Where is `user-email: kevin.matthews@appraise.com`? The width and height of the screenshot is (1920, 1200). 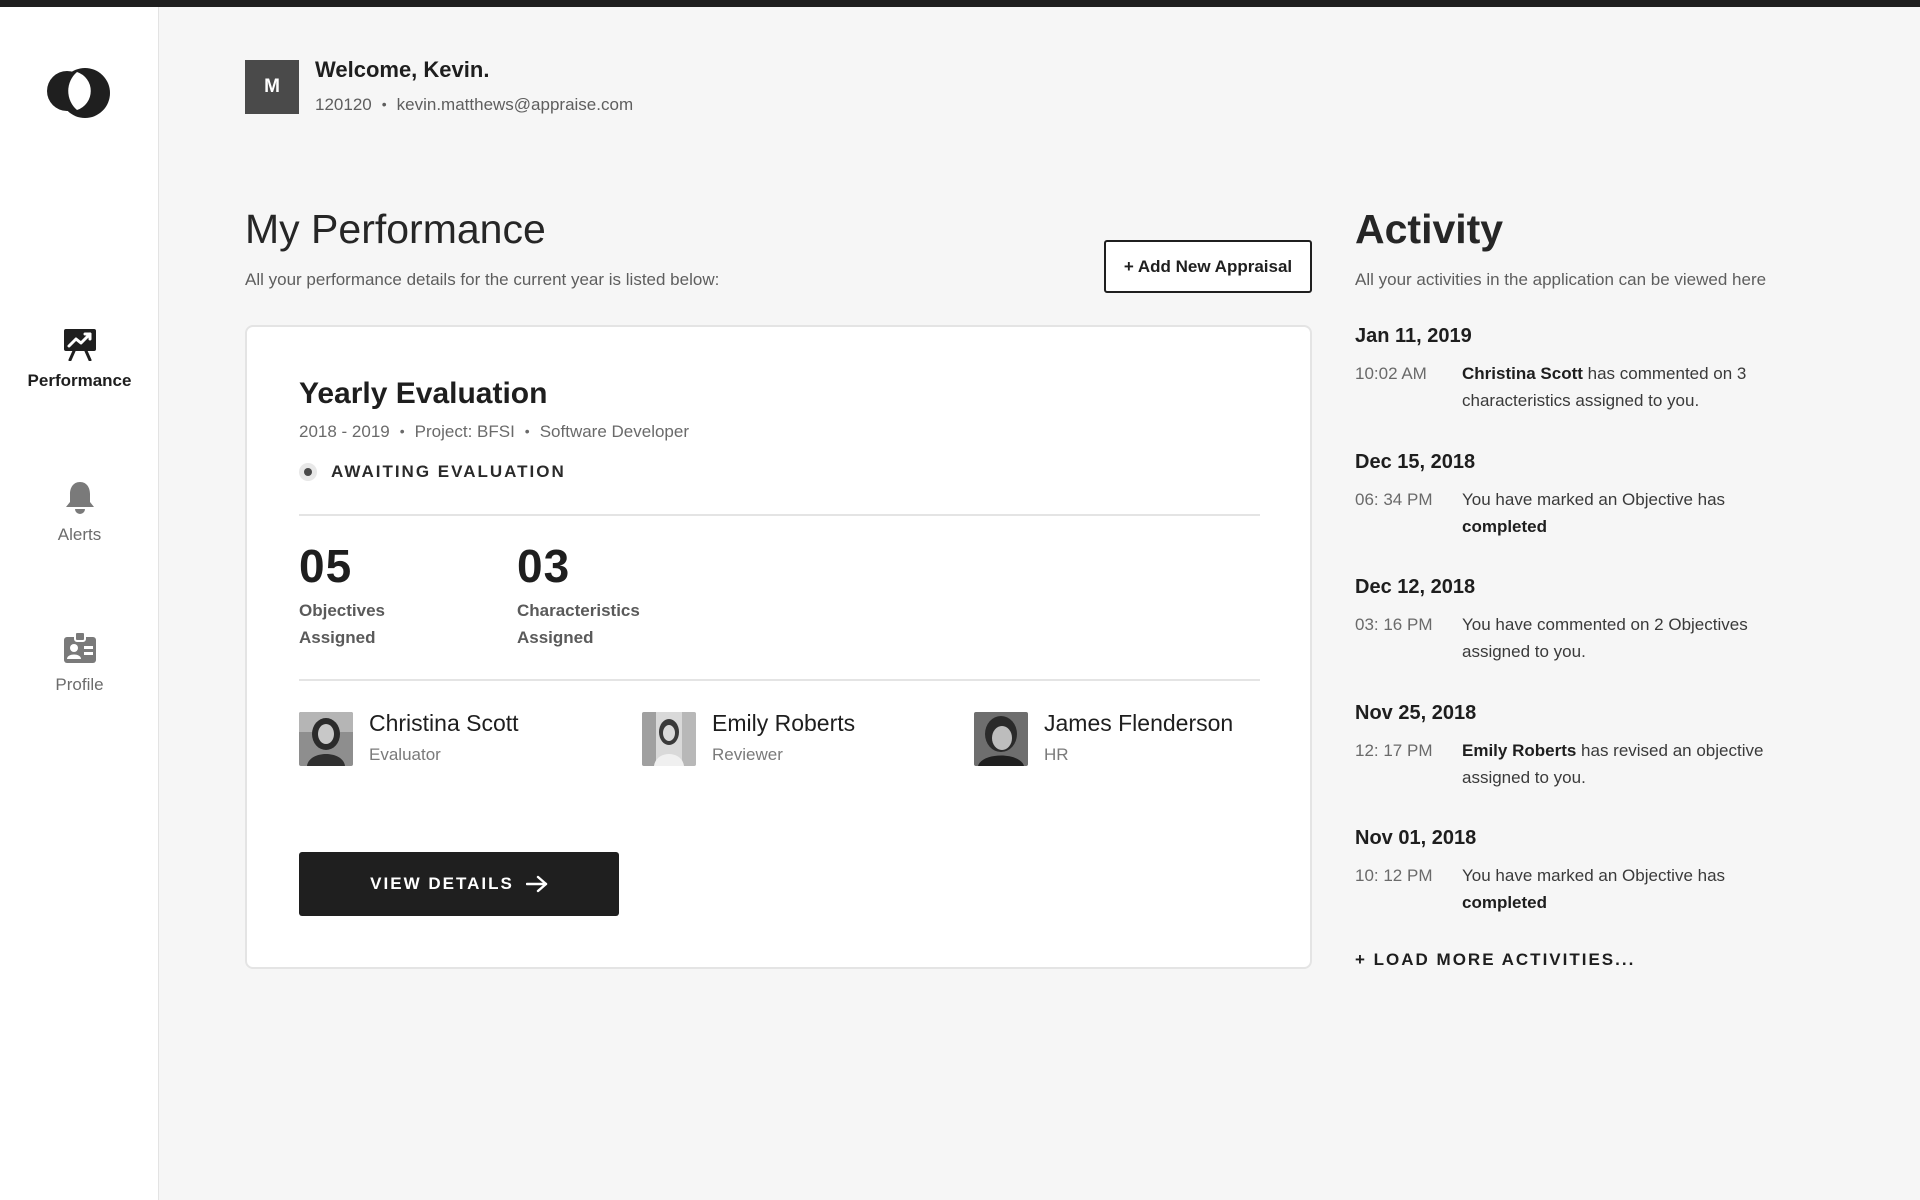
user-email: kevin.matthews@appraise.com is located at coordinates (515, 104).